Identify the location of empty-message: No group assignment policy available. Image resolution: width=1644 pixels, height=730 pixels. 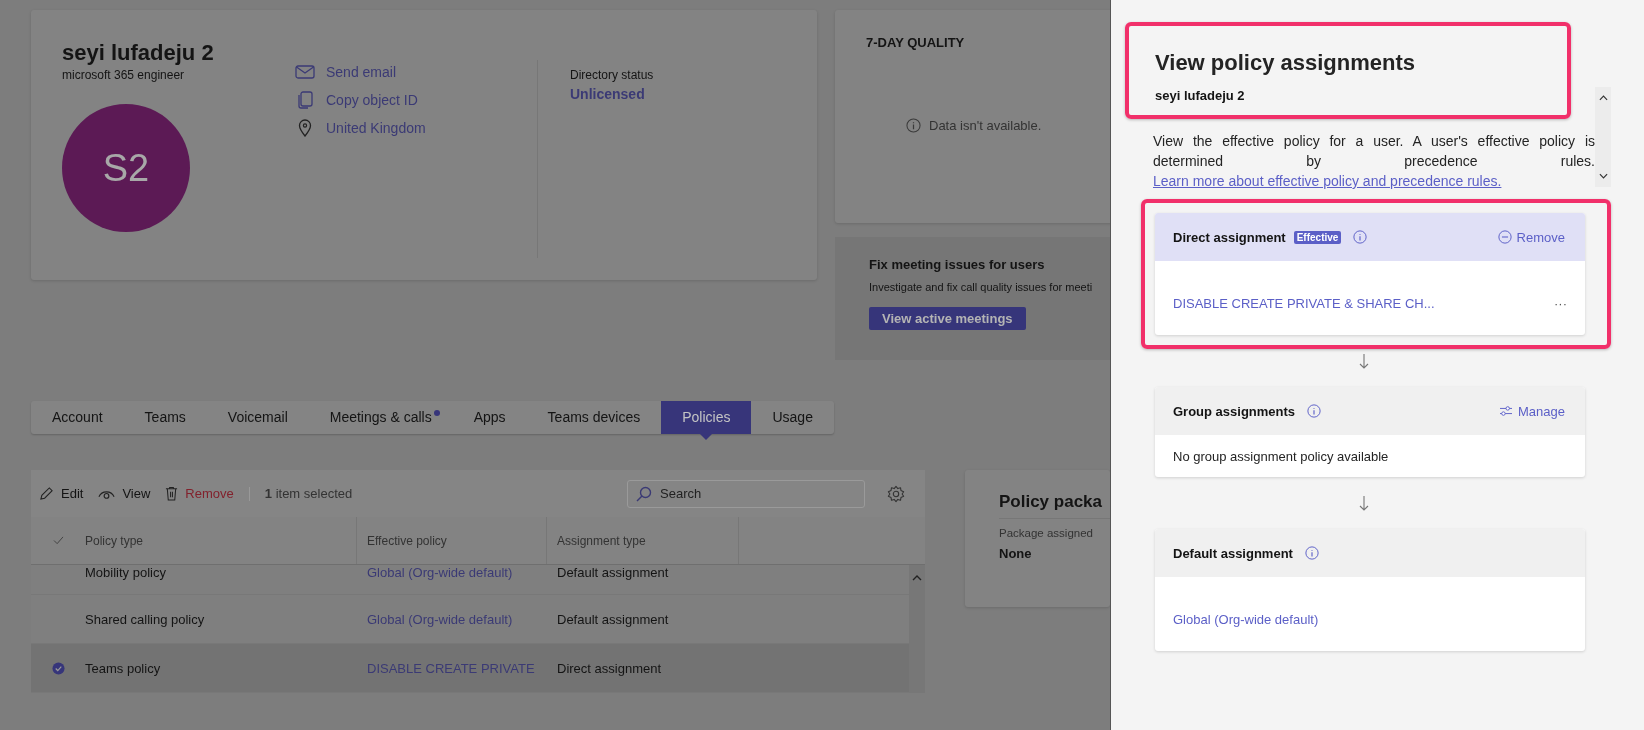
(1281, 456).